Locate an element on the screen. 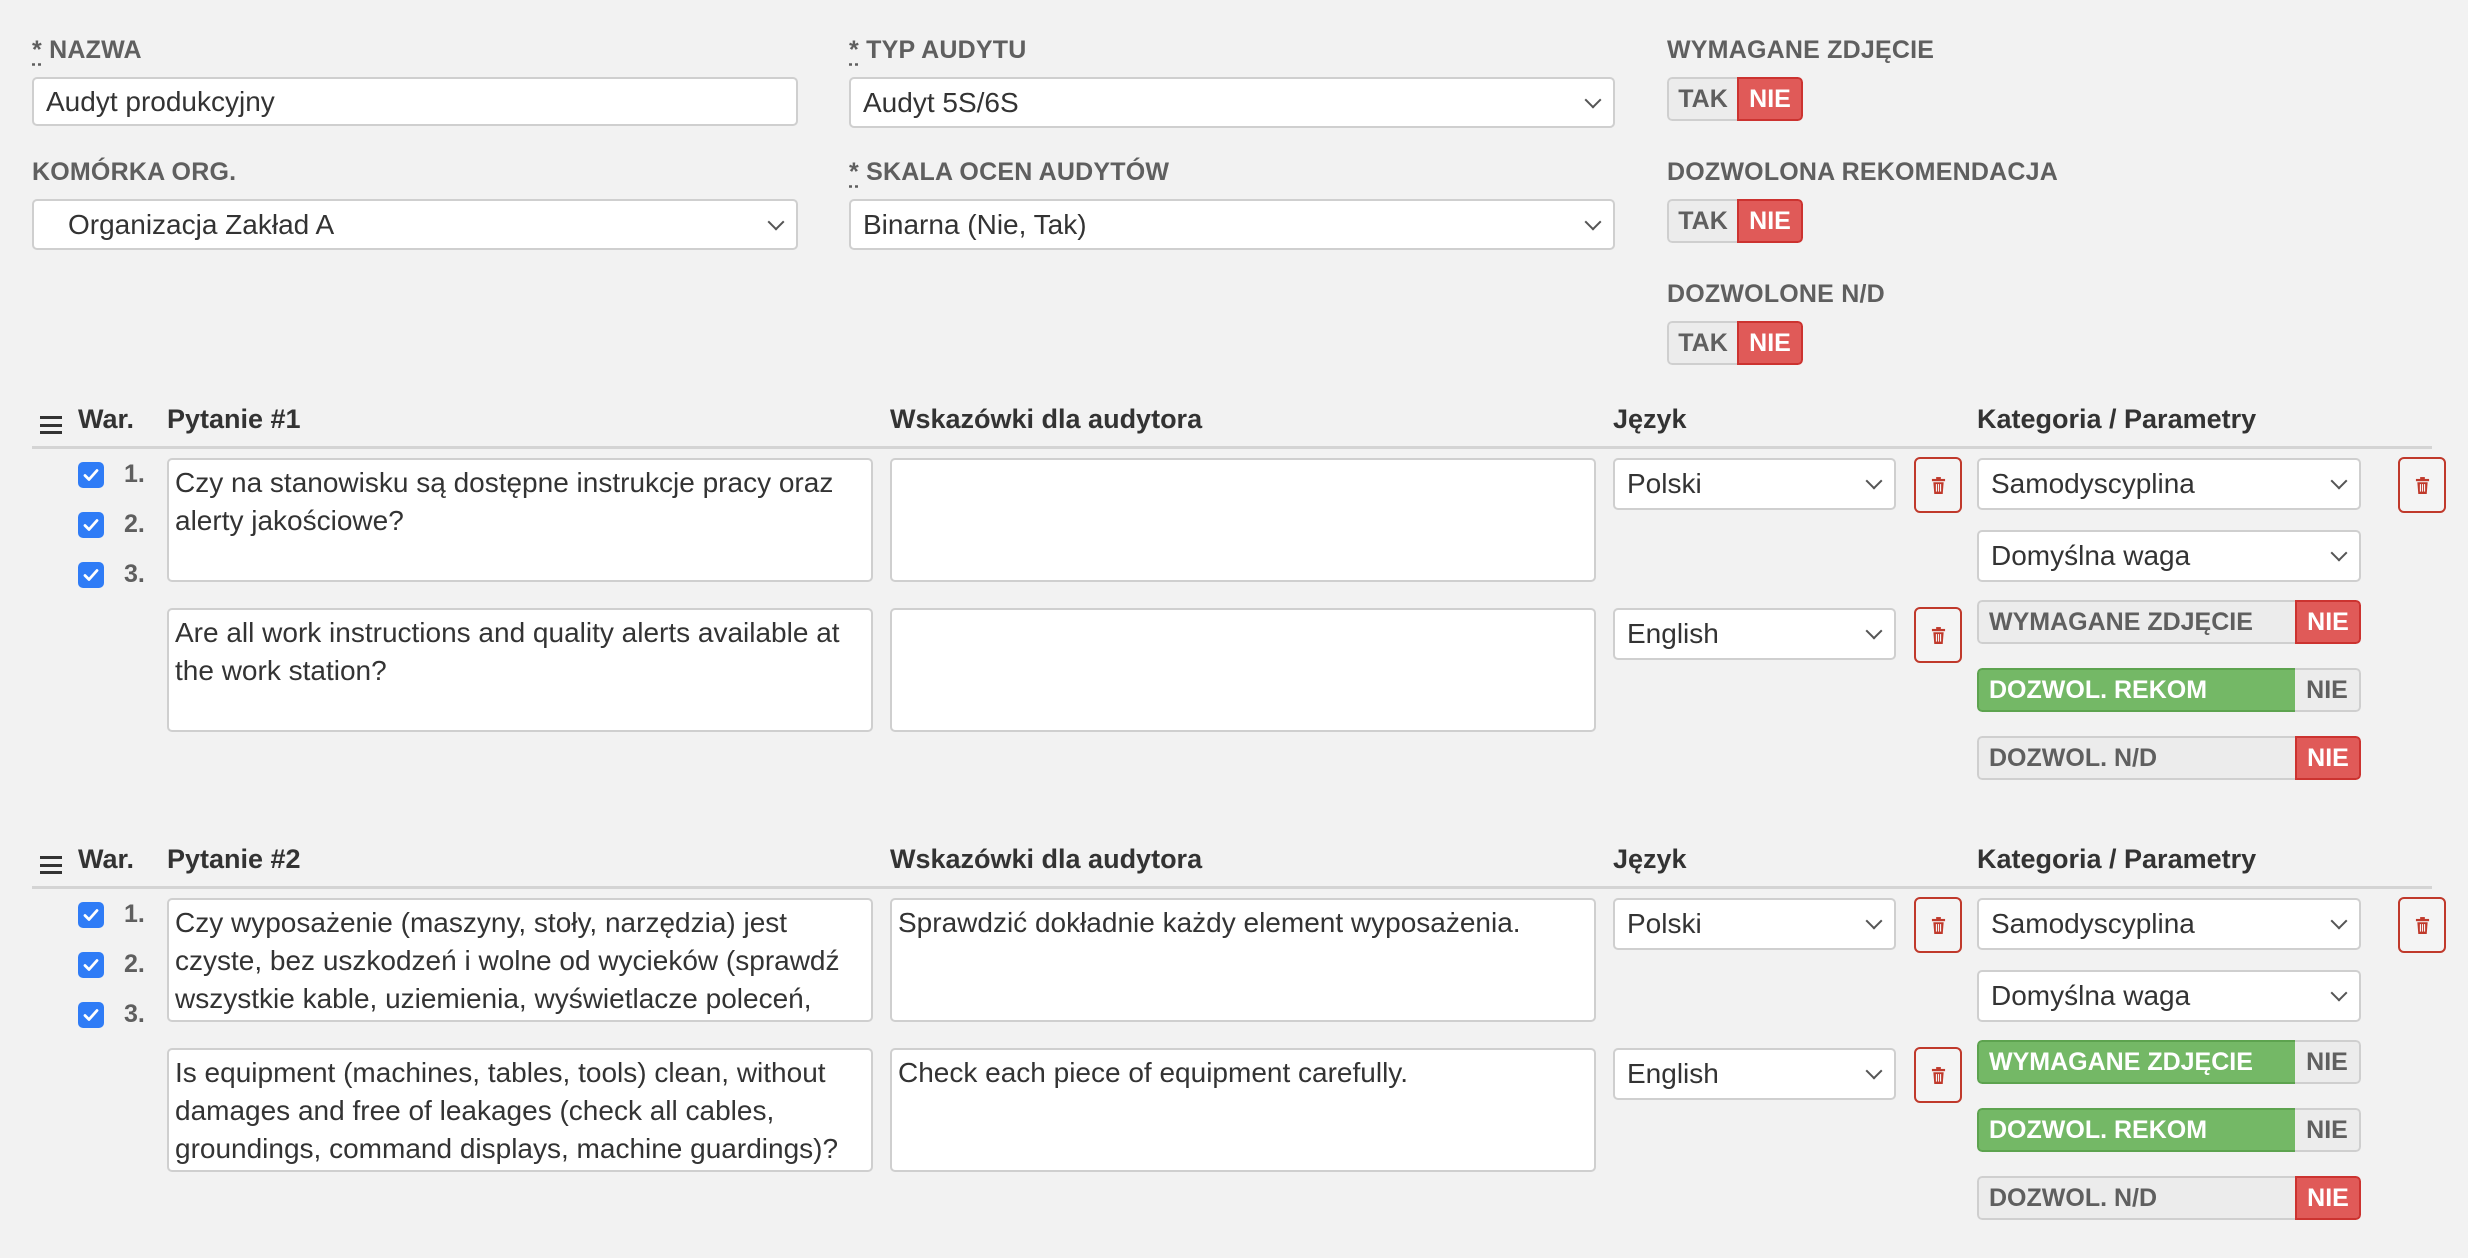  org-unit-select: Organizacja Zakład A is located at coordinates (415, 224).